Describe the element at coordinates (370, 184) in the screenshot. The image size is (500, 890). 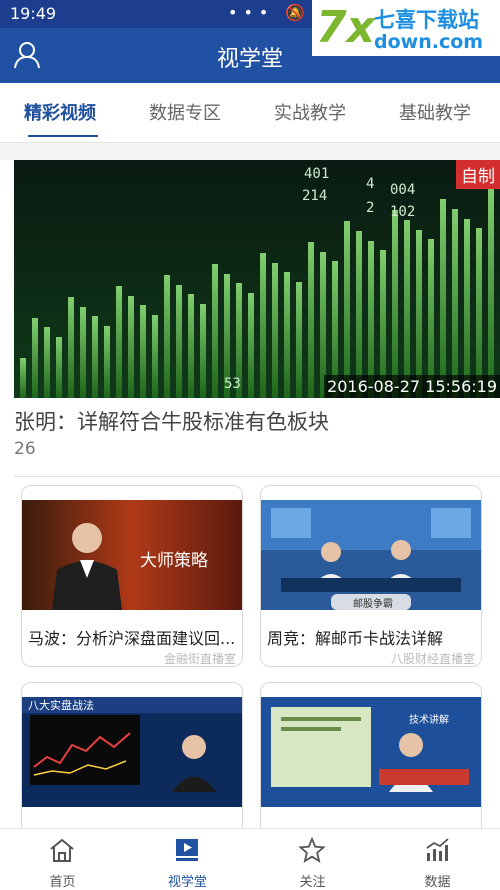
I see `chart-text-2: 4` at that location.